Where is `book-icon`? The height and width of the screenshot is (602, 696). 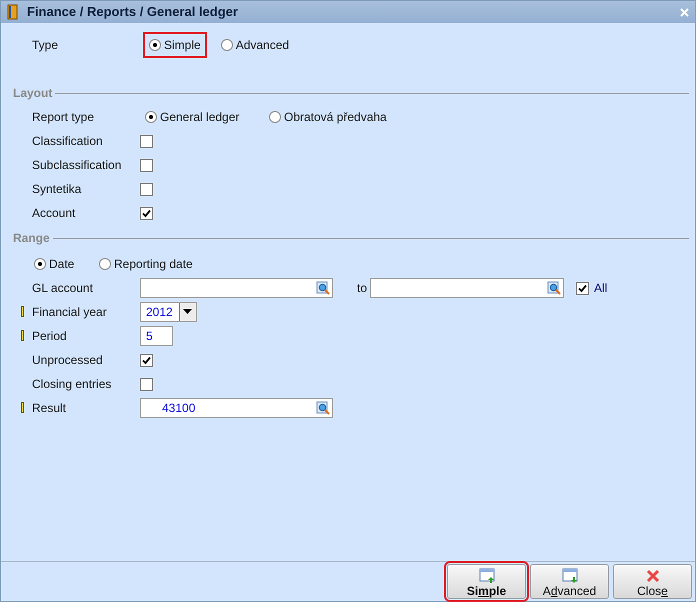
book-icon is located at coordinates (13, 12).